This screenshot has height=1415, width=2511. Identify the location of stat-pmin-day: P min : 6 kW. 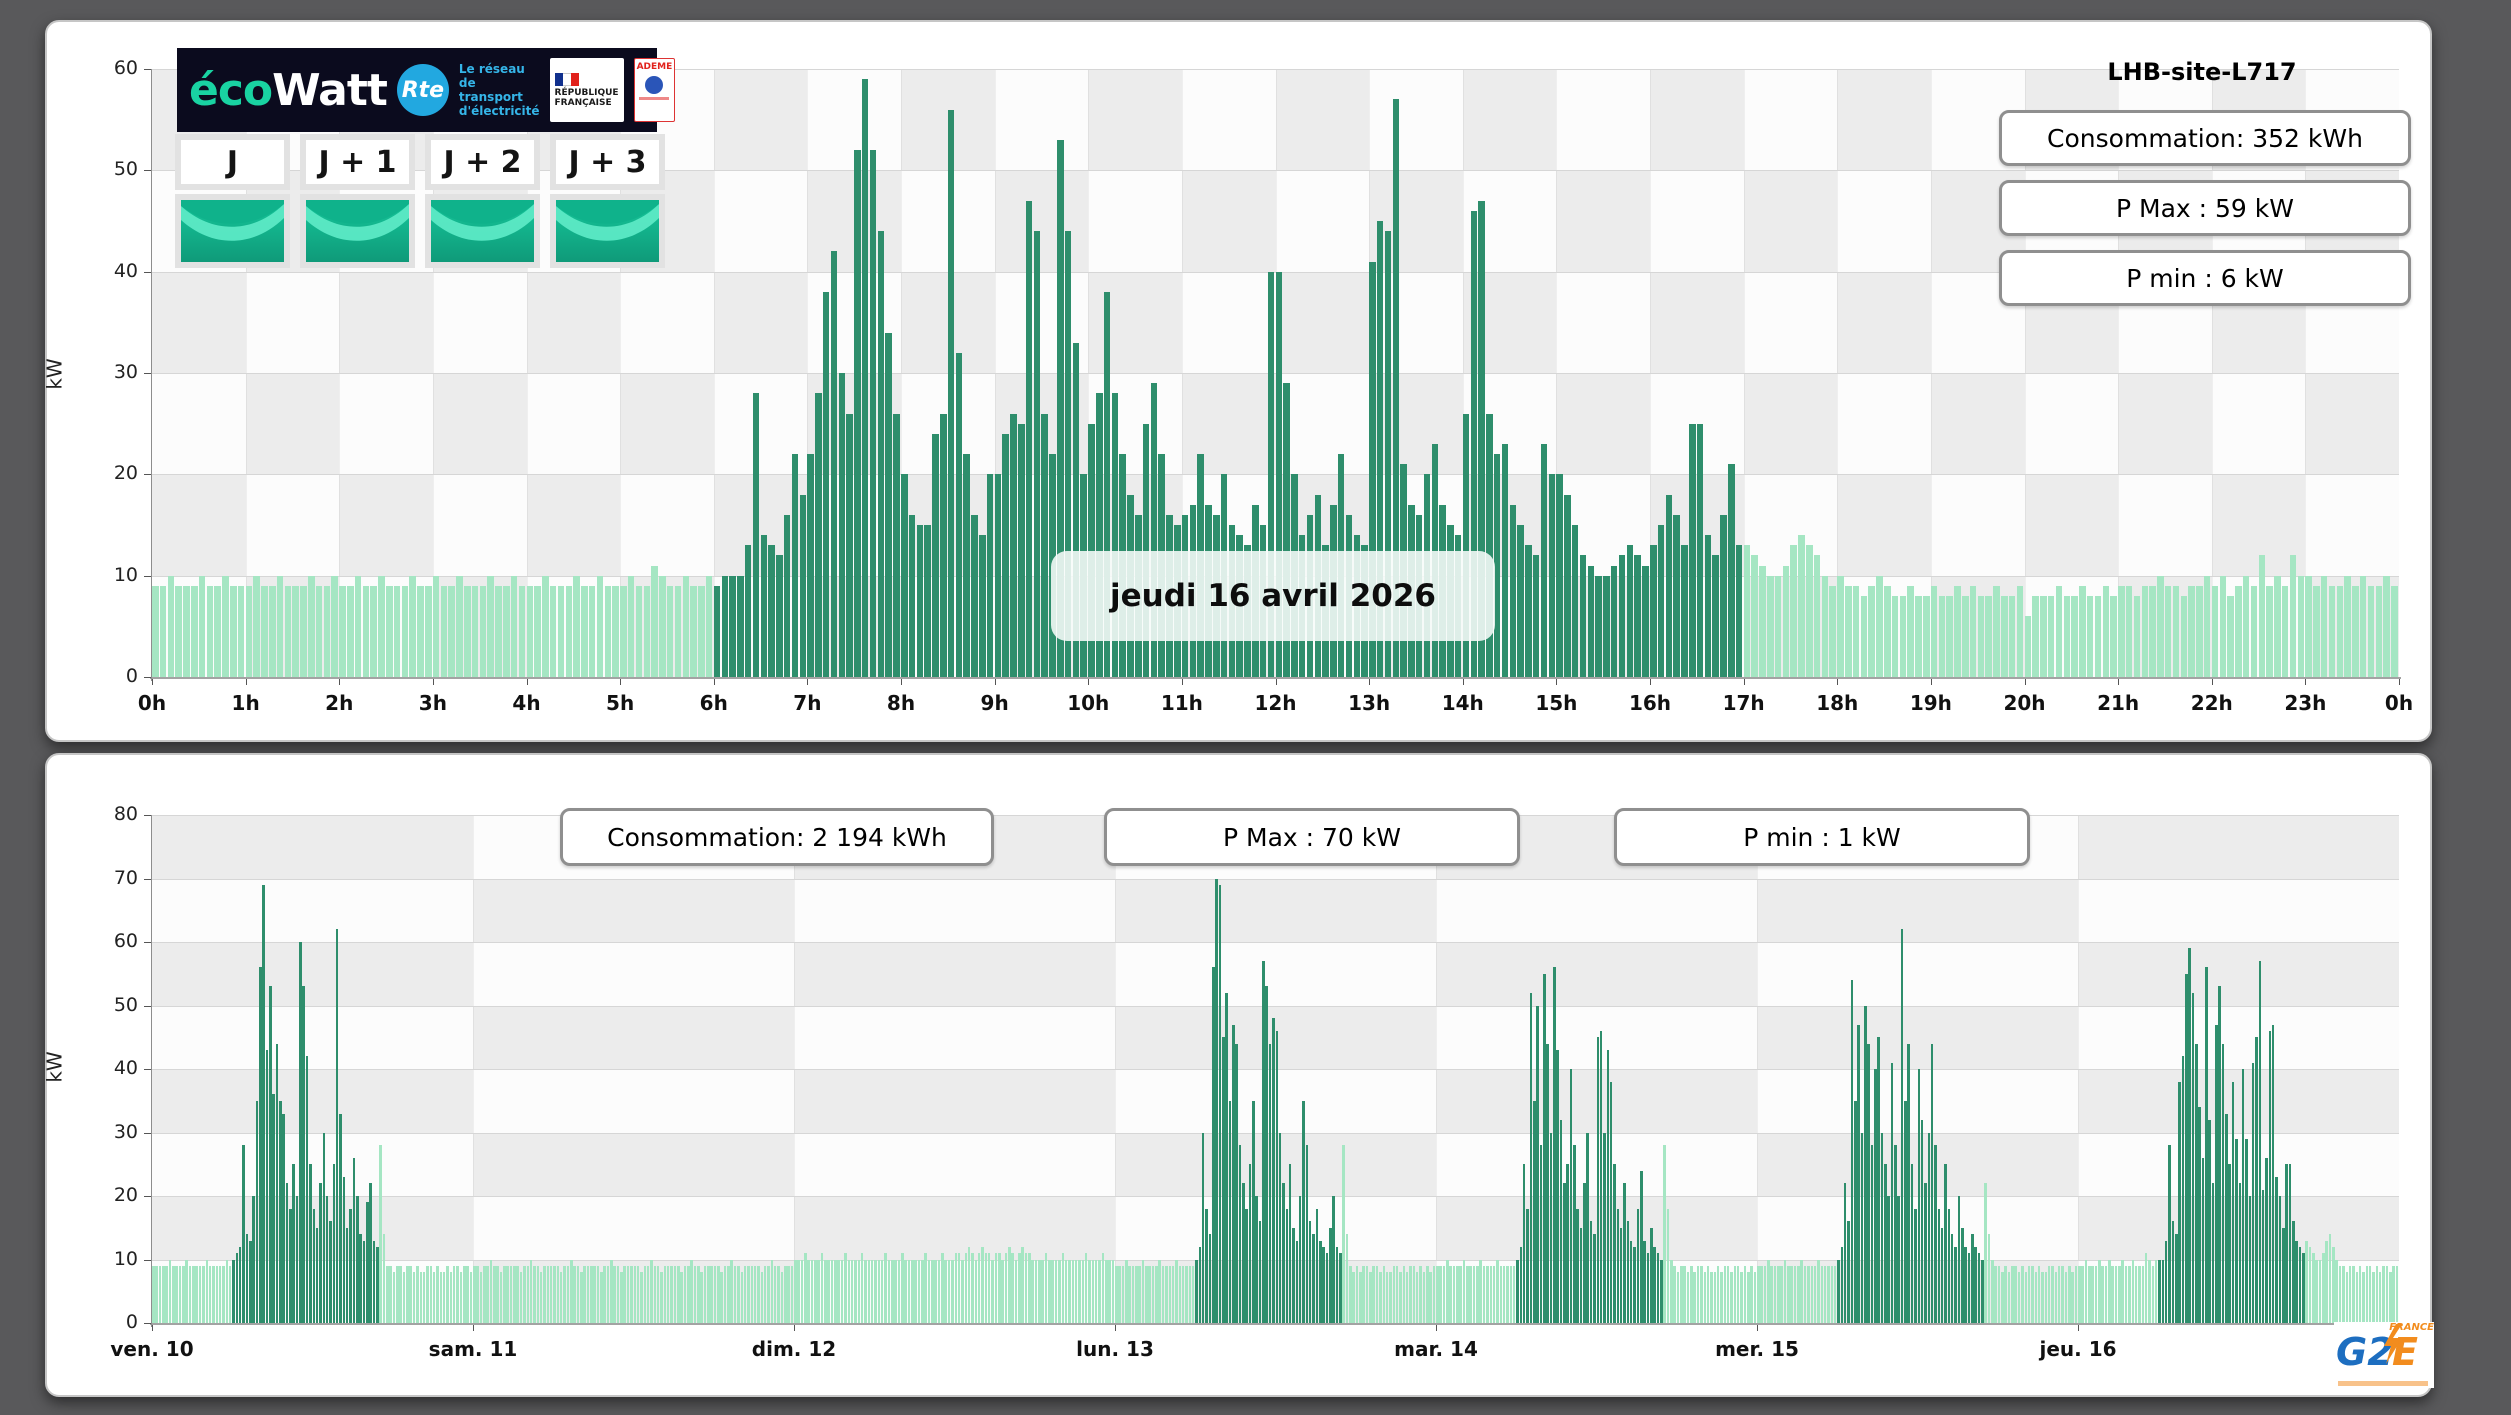
(2205, 278).